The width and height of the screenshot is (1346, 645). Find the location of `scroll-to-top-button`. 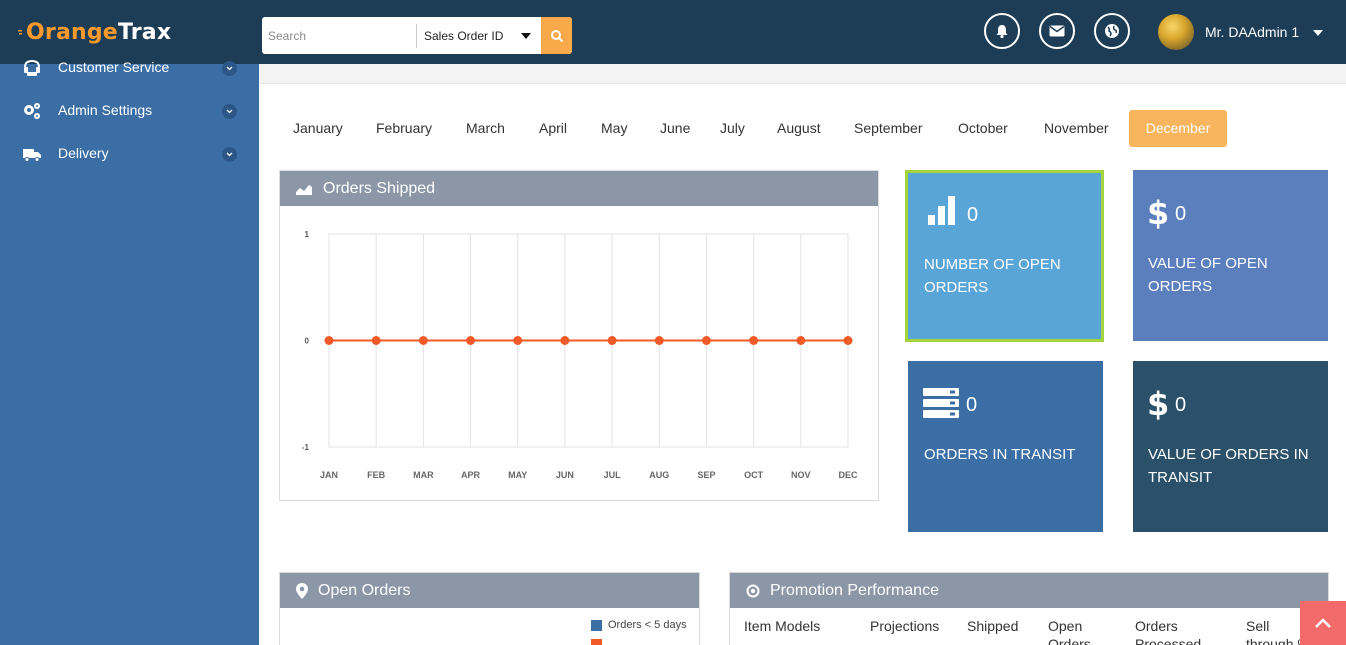

scroll-to-top-button is located at coordinates (1323, 623).